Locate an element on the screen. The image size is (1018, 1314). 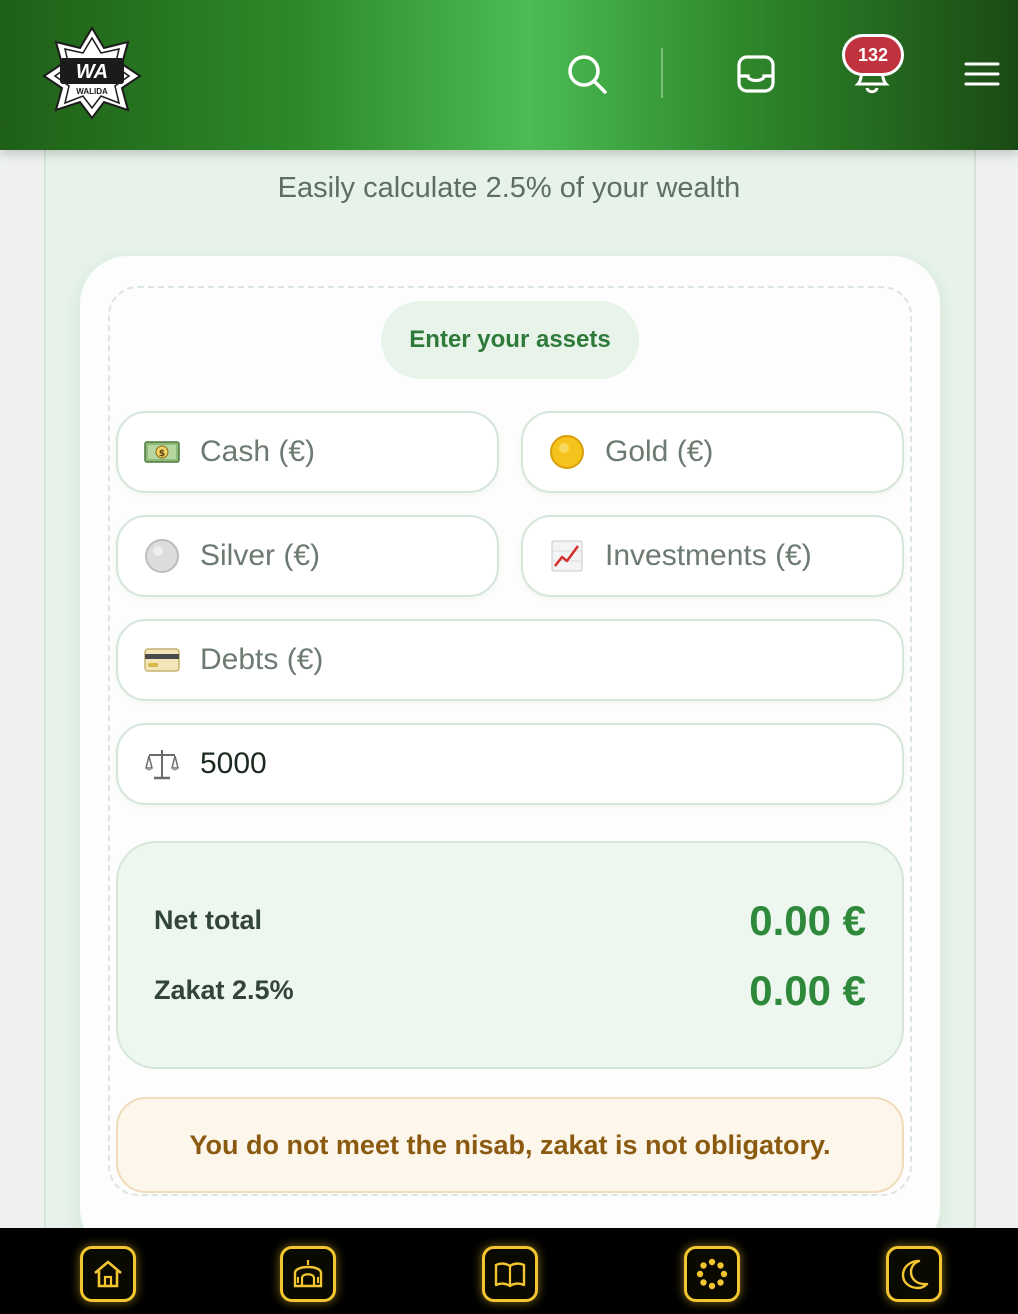
investments-input: Investments (€) is located at coordinates (712, 556).